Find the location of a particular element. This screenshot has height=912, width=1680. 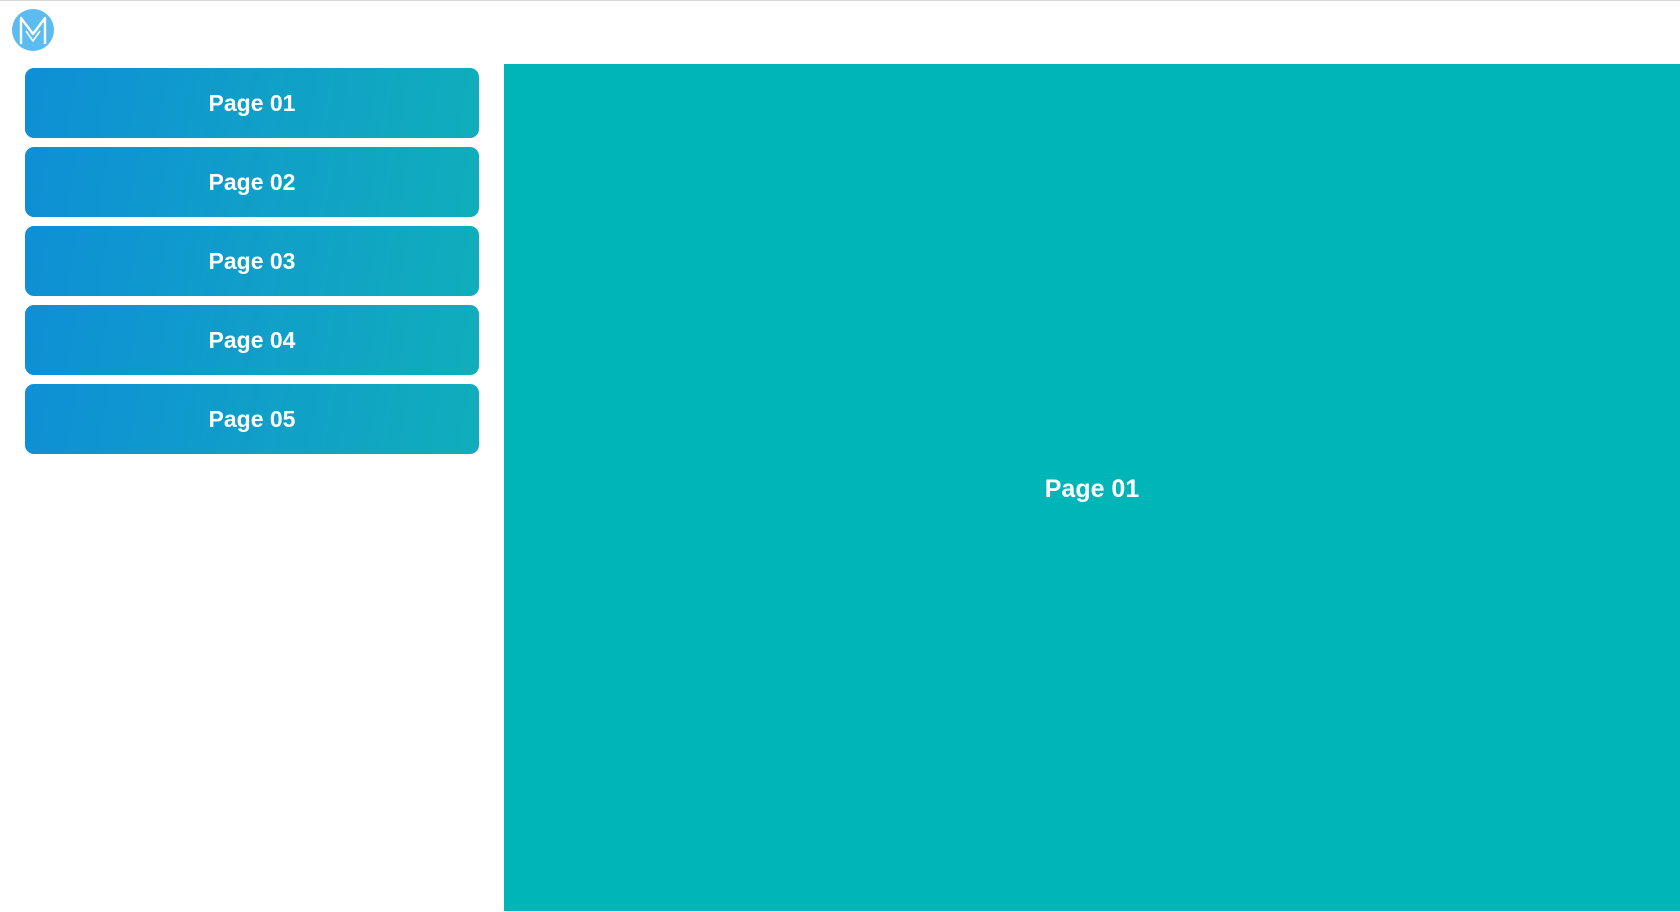

sidebar-item-page-02: Page 02 is located at coordinates (252, 182).